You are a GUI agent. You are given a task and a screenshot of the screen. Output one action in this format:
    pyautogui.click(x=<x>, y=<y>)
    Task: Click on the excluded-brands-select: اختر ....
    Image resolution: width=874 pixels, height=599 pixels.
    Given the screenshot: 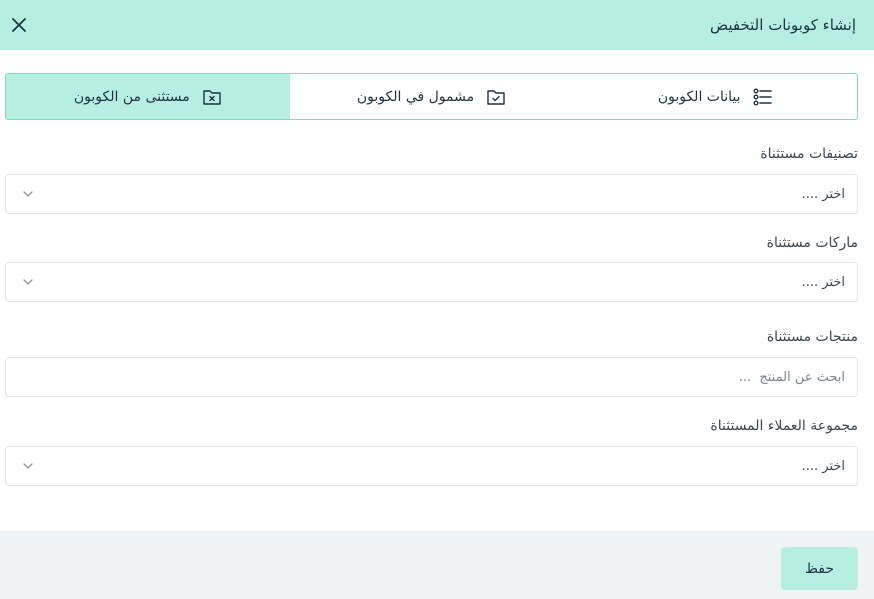 What is the action you would take?
    pyautogui.click(x=431, y=282)
    